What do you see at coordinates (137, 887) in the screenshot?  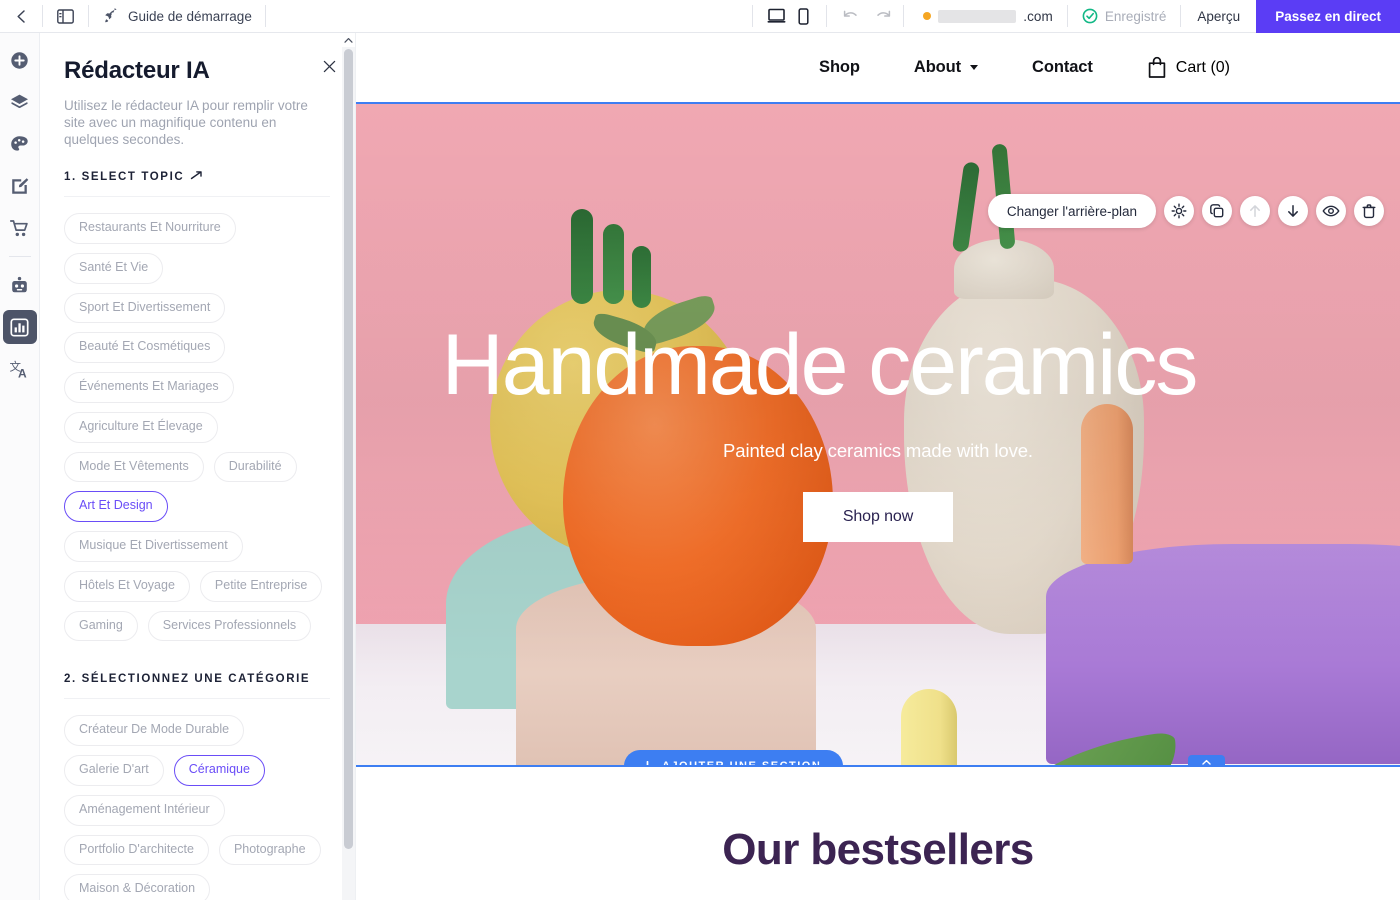 I see `chip-step2-6: Maison & Décoration` at bounding box center [137, 887].